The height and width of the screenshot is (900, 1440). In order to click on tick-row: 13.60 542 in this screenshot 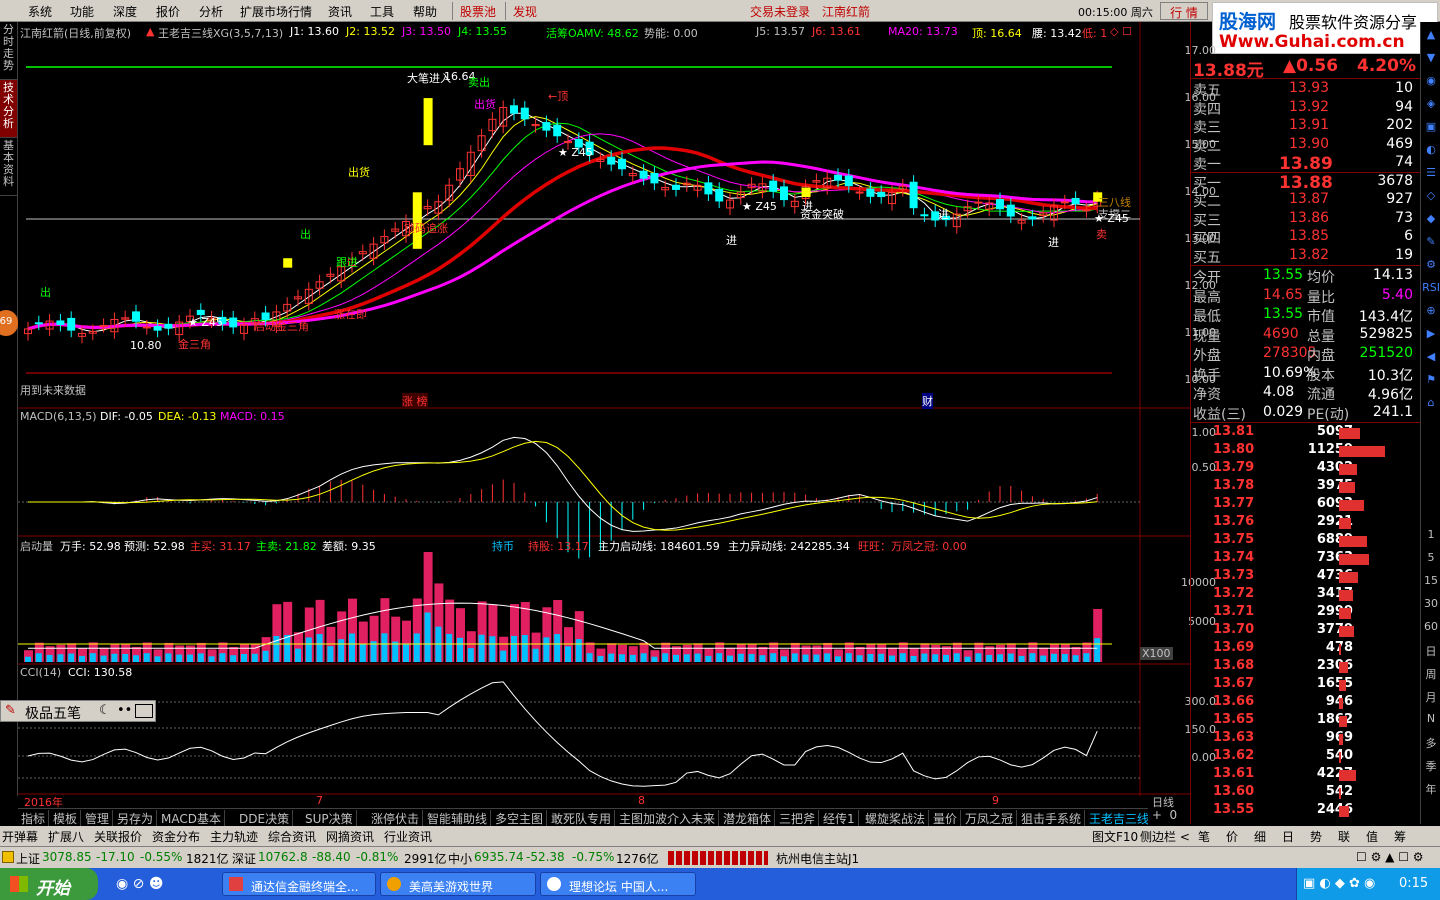, I will do `click(1306, 793)`.